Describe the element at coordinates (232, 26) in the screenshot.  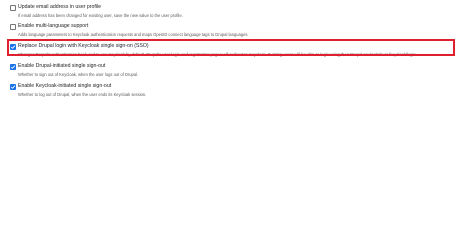
I see `option-row: Enable multi-language support` at that location.